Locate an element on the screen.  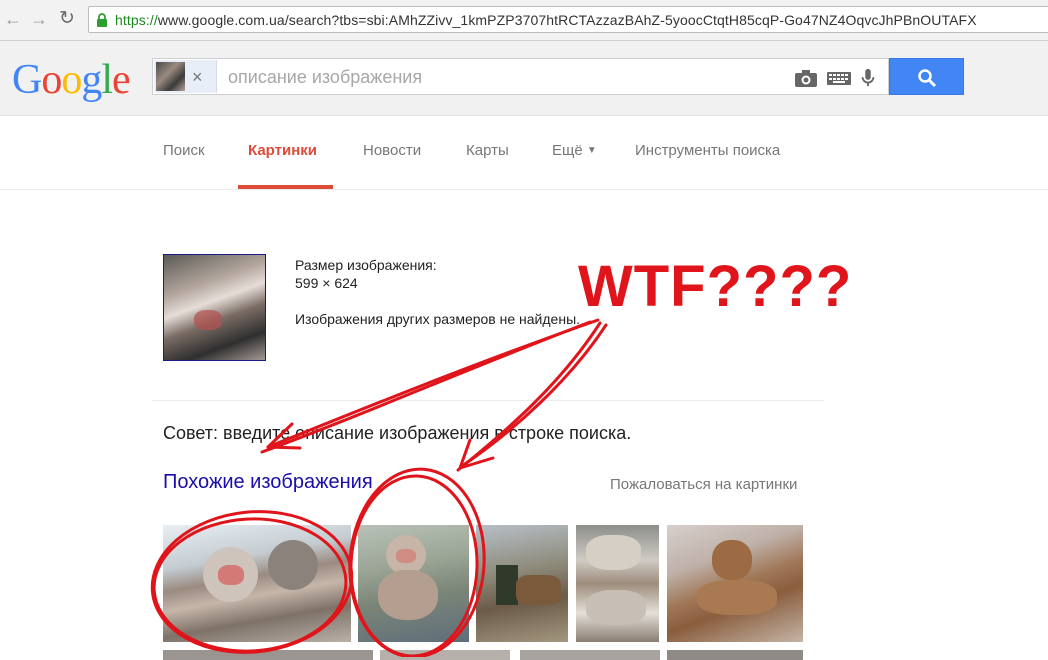
search-box: × описание изображения is located at coordinates (520, 76).